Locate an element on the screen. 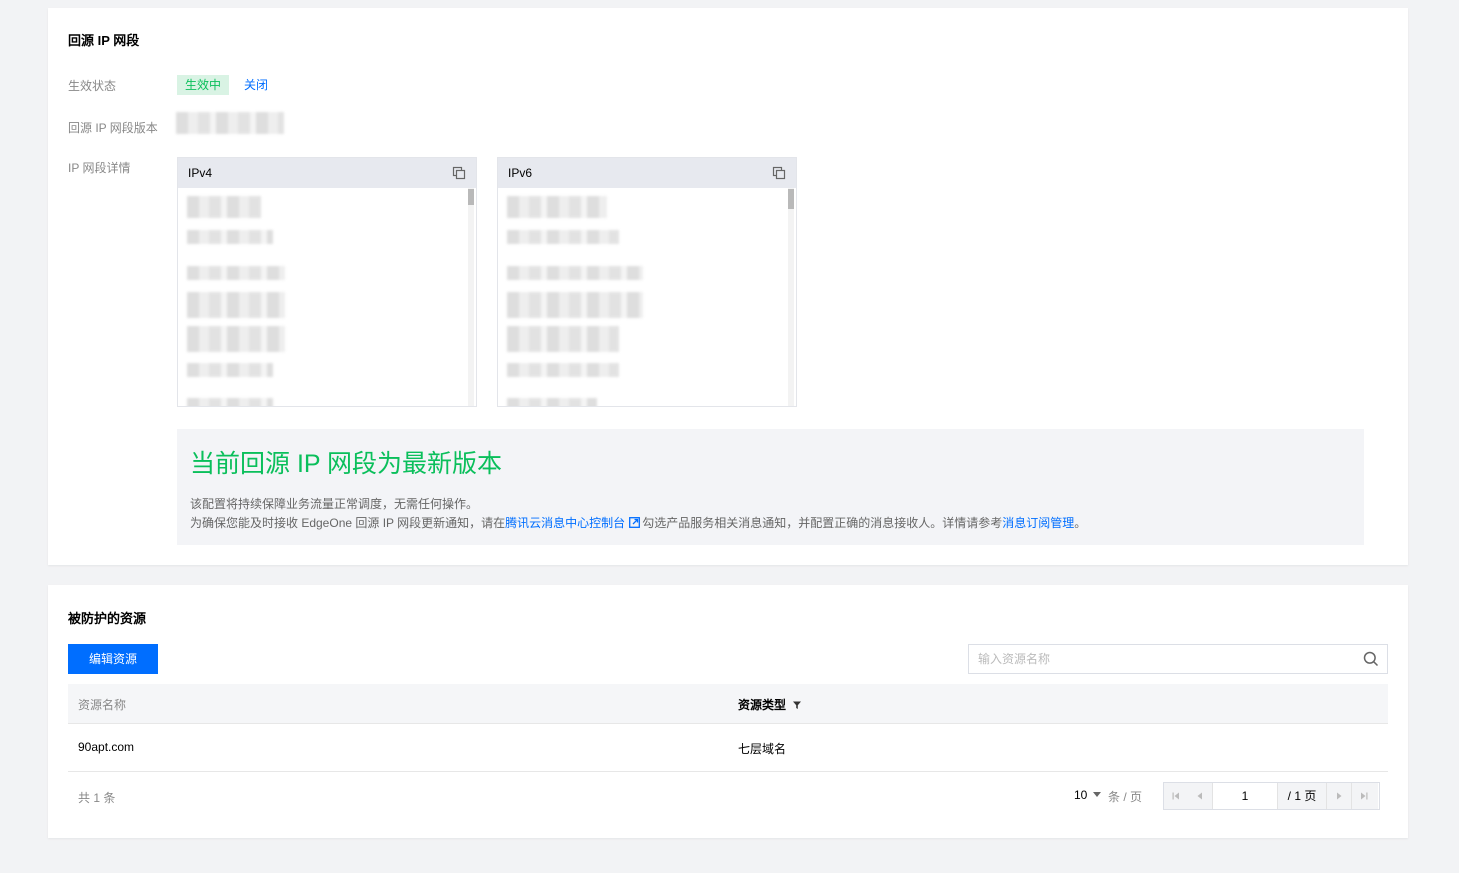 Image resolution: width=1459 pixels, height=873 pixels. column-resource-type: 资源类型 is located at coordinates (770, 704).